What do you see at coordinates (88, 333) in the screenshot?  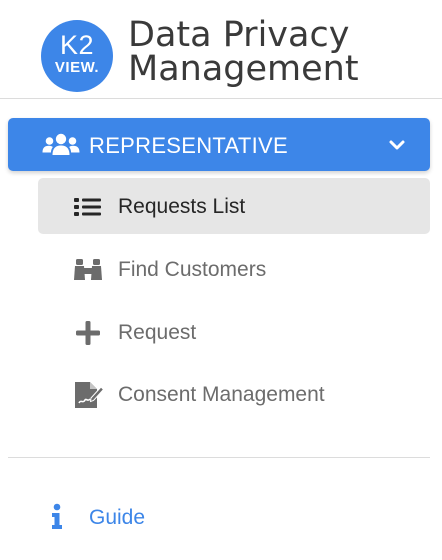 I see `plus-icon` at bounding box center [88, 333].